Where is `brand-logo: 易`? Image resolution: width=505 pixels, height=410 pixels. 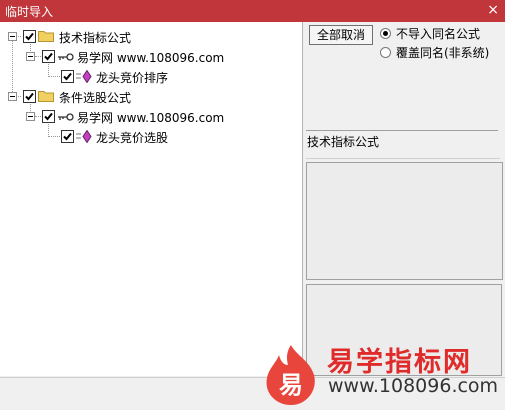 brand-logo: 易 is located at coordinates (291, 376).